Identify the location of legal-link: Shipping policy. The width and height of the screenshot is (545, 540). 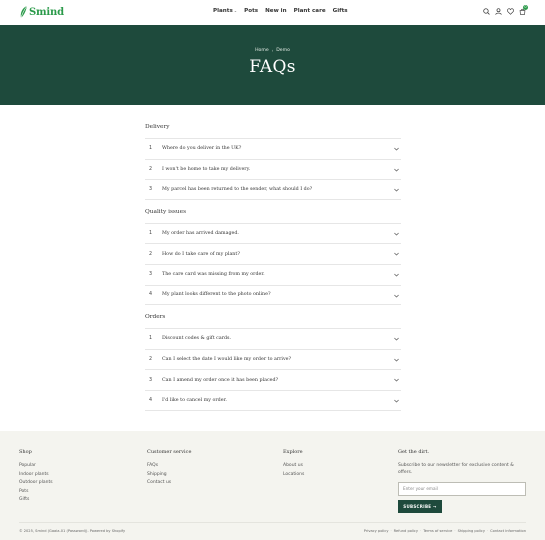
(471, 531).